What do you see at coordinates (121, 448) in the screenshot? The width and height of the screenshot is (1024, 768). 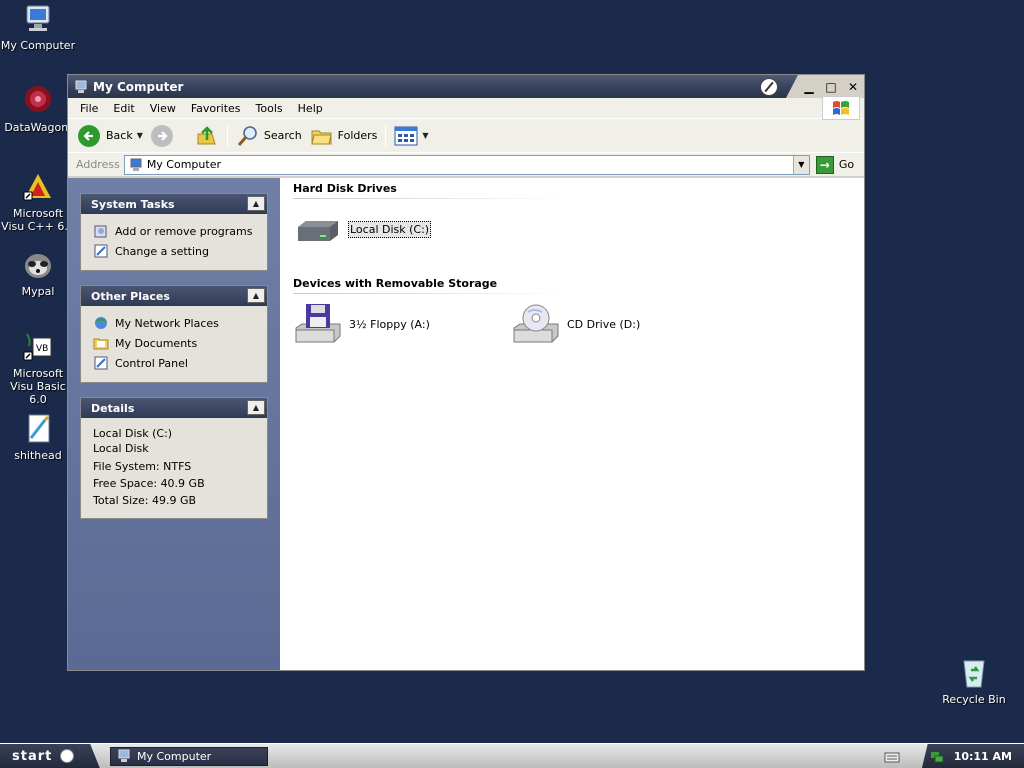 I see `detail-type: Local Disk` at bounding box center [121, 448].